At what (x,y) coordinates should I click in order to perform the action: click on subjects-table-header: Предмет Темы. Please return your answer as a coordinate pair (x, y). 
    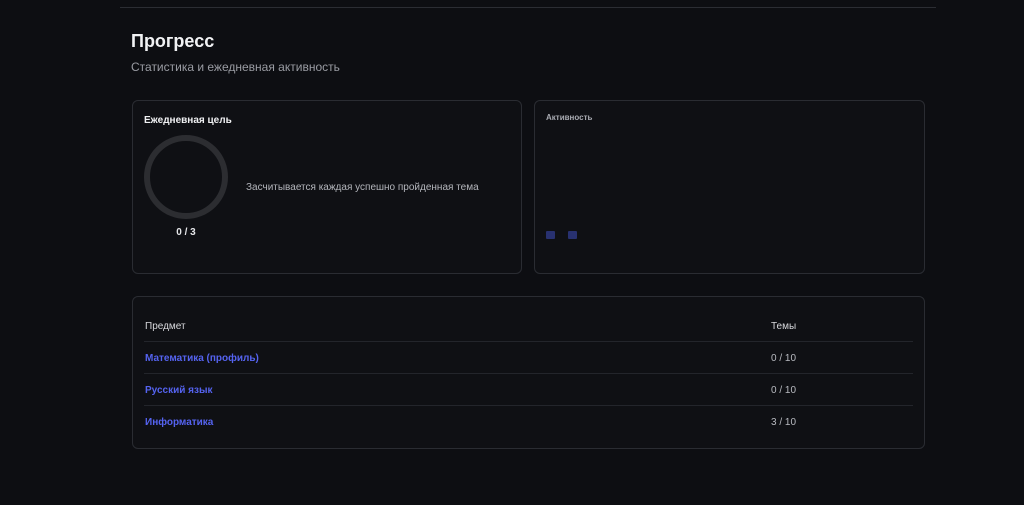
    Looking at the image, I should click on (528, 326).